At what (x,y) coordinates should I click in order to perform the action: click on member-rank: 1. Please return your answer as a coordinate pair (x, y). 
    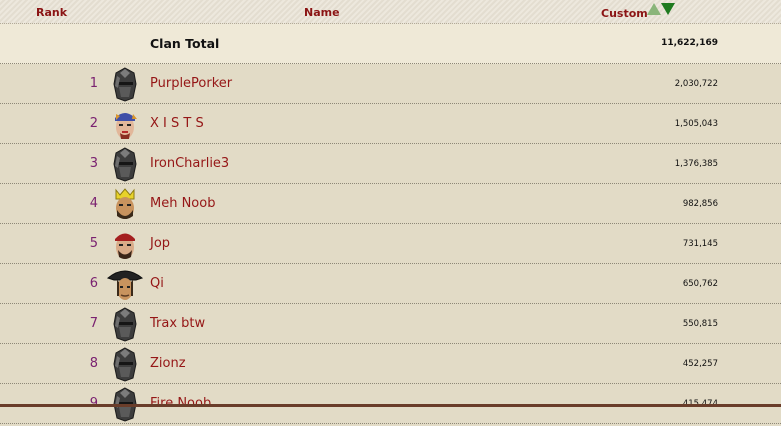
    Looking at the image, I should click on (93, 83).